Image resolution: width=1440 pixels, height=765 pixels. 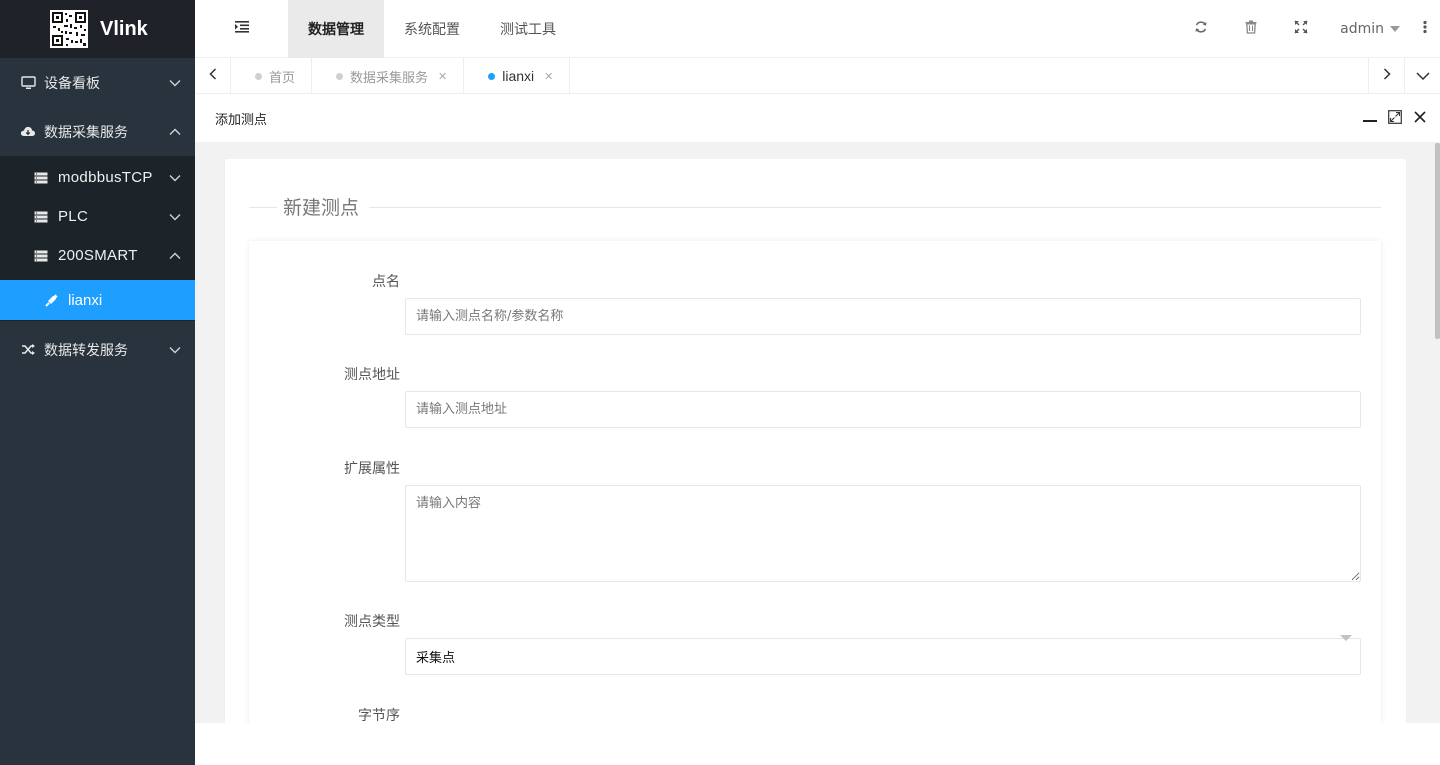 I want to click on user-menu: admin, so click(x=1368, y=29).